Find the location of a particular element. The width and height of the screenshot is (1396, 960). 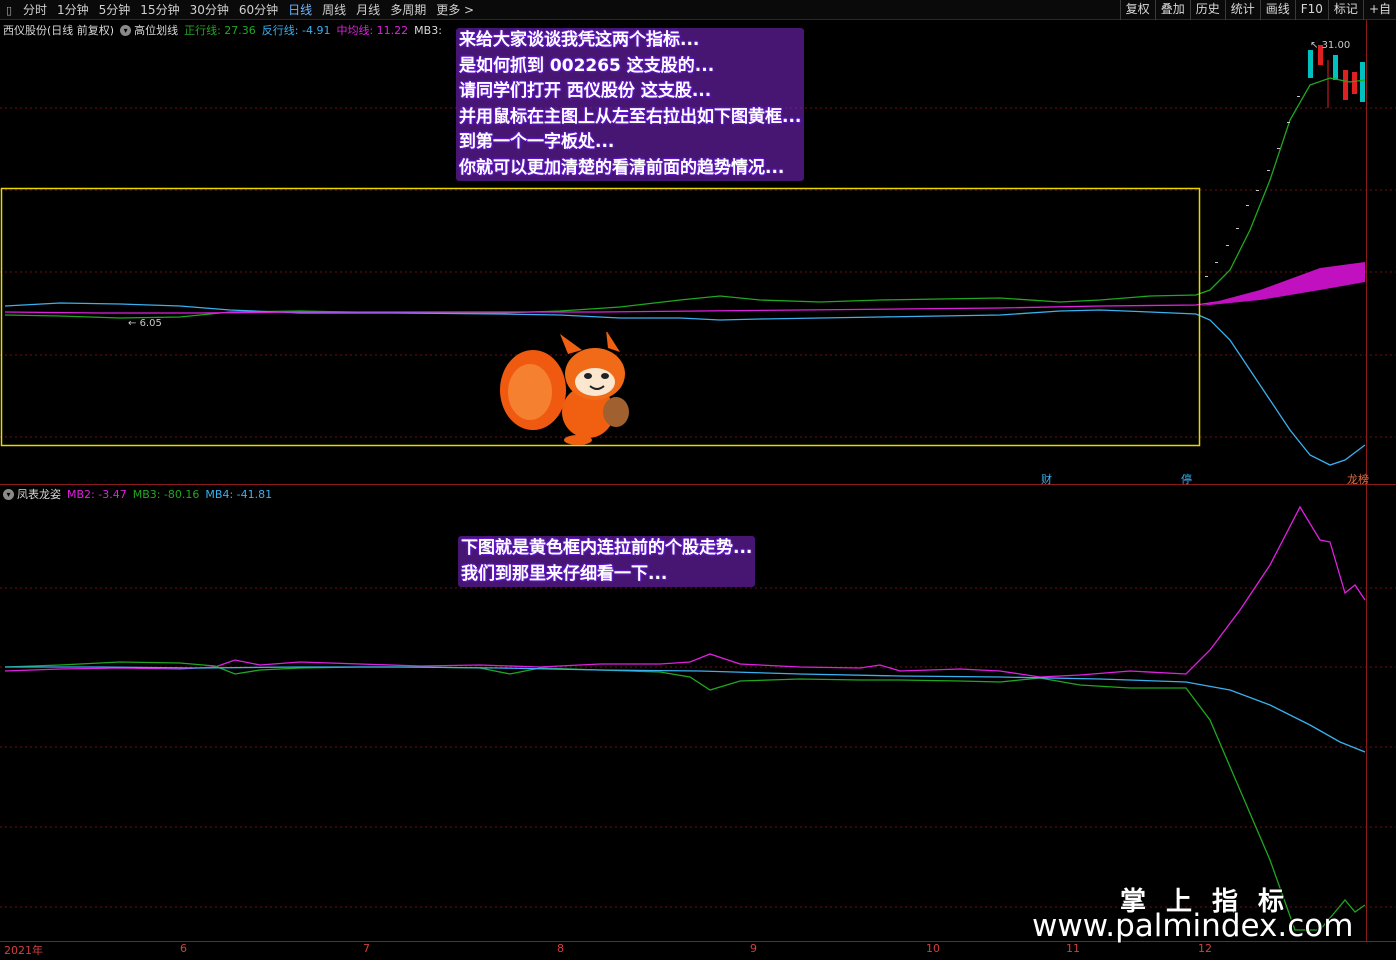

squirrel-mascot is located at coordinates (566, 388).